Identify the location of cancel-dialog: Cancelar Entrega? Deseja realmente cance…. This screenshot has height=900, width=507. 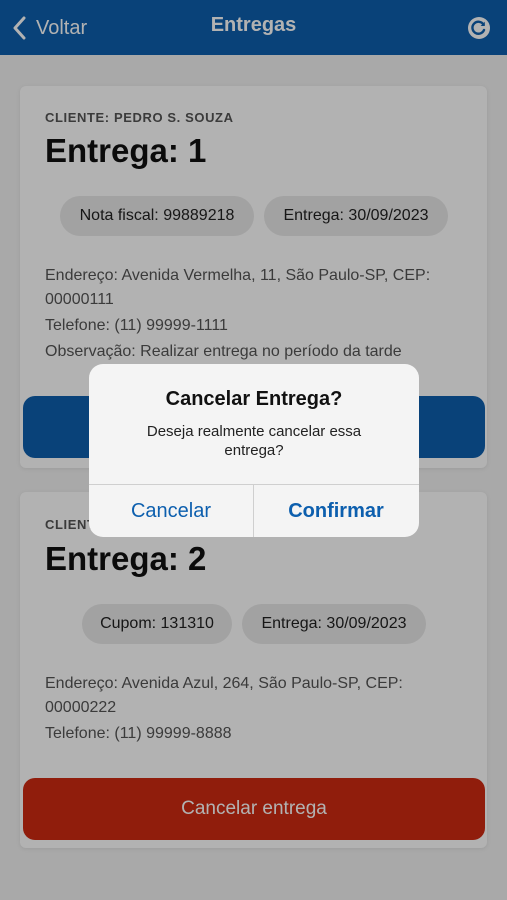
(254, 450).